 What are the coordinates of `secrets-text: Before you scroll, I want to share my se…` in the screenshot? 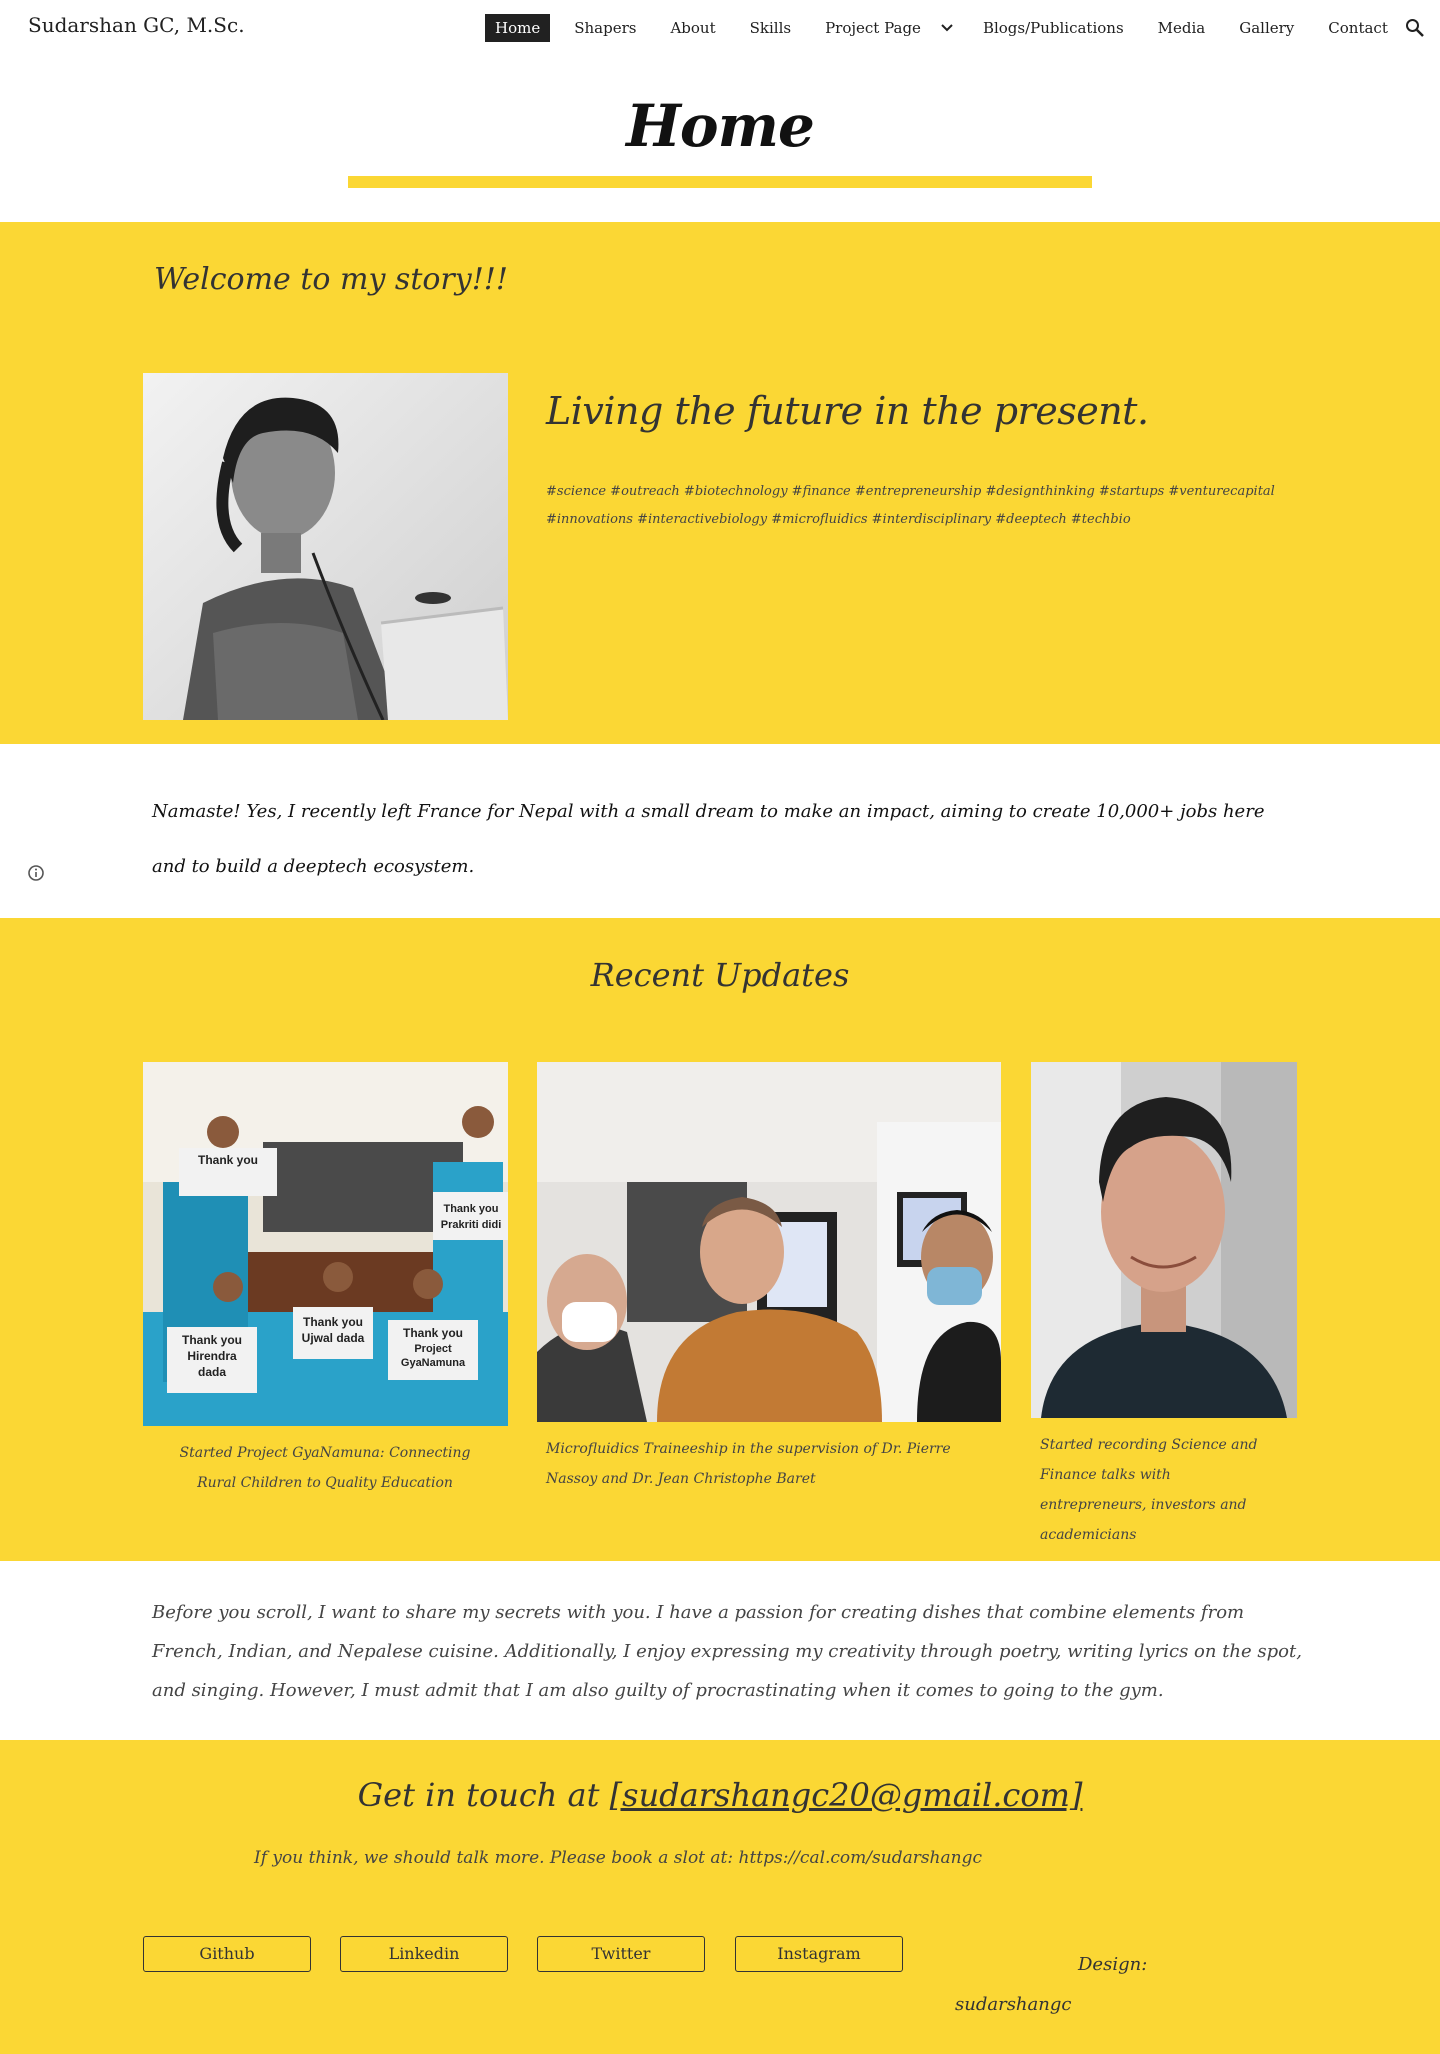 It's located at (727, 1651).